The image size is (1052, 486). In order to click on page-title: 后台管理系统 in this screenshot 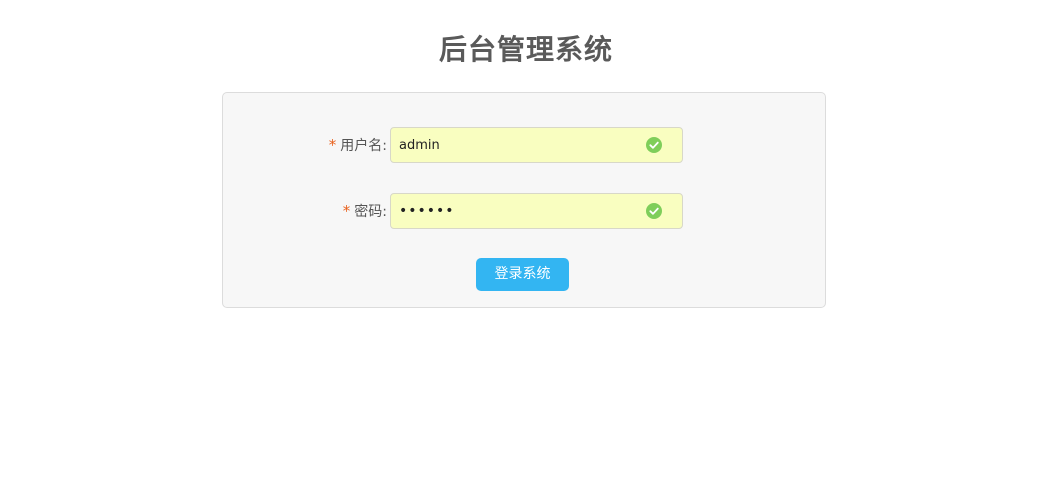, I will do `click(525, 49)`.